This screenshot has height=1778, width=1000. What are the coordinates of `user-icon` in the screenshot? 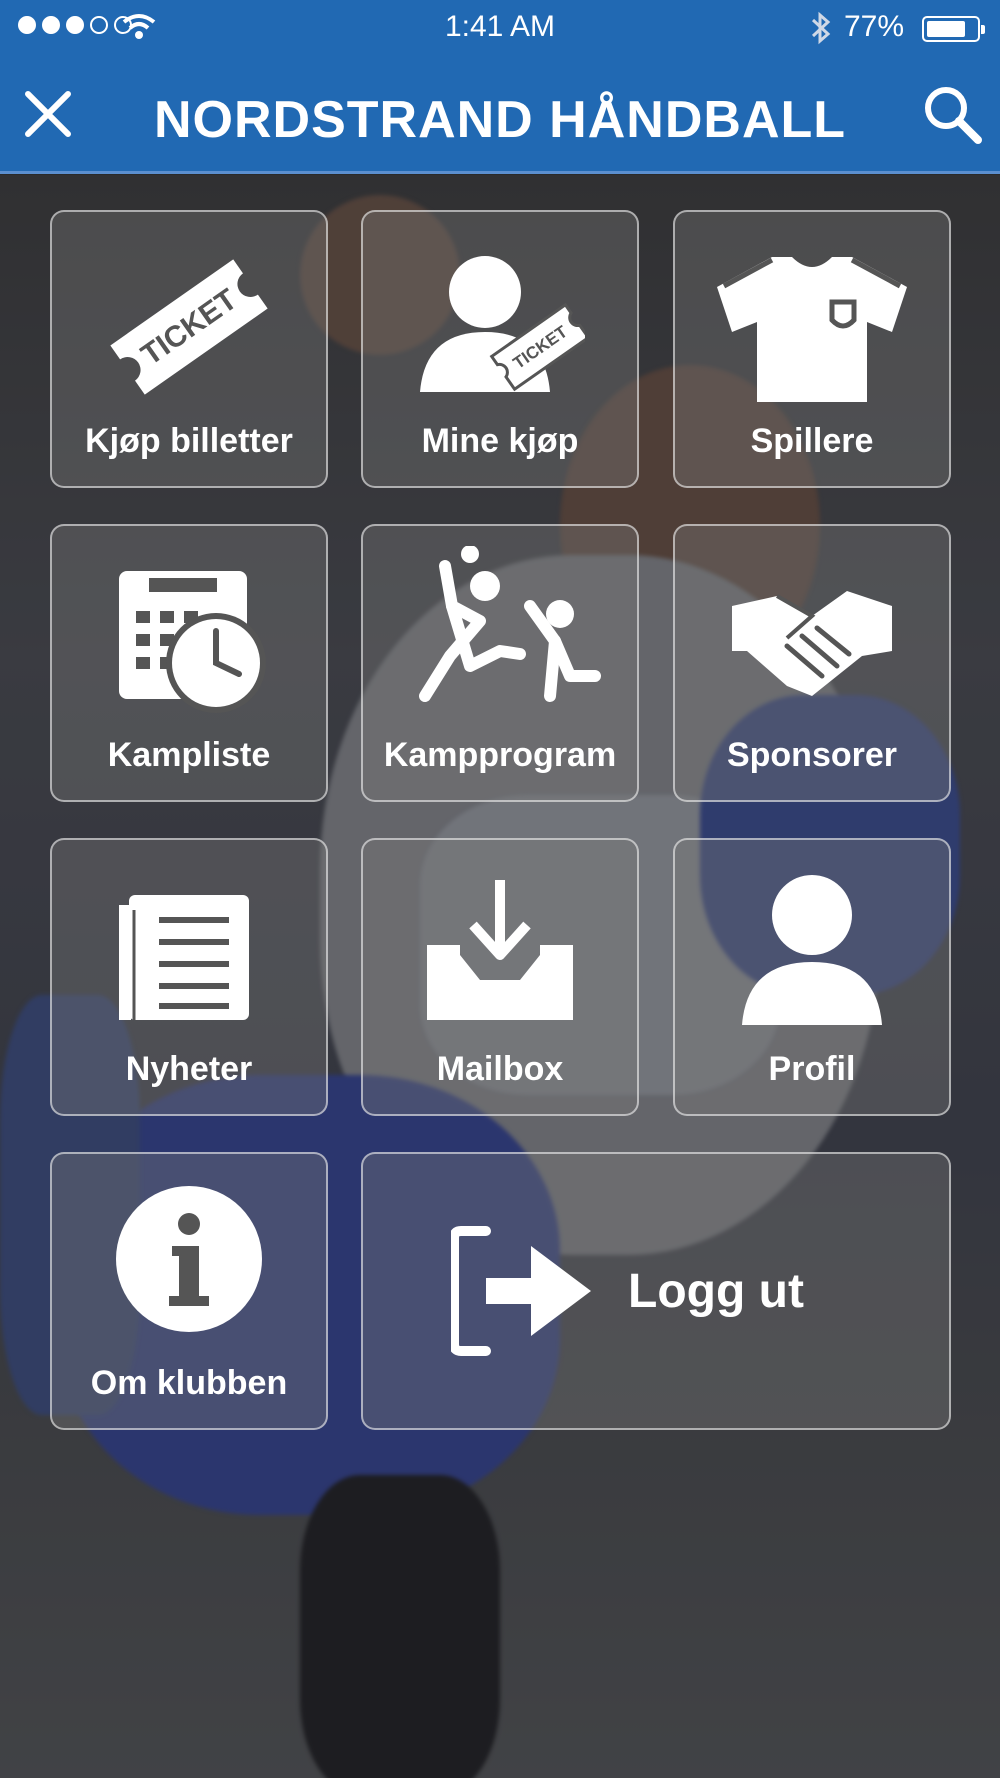 It's located at (812, 950).